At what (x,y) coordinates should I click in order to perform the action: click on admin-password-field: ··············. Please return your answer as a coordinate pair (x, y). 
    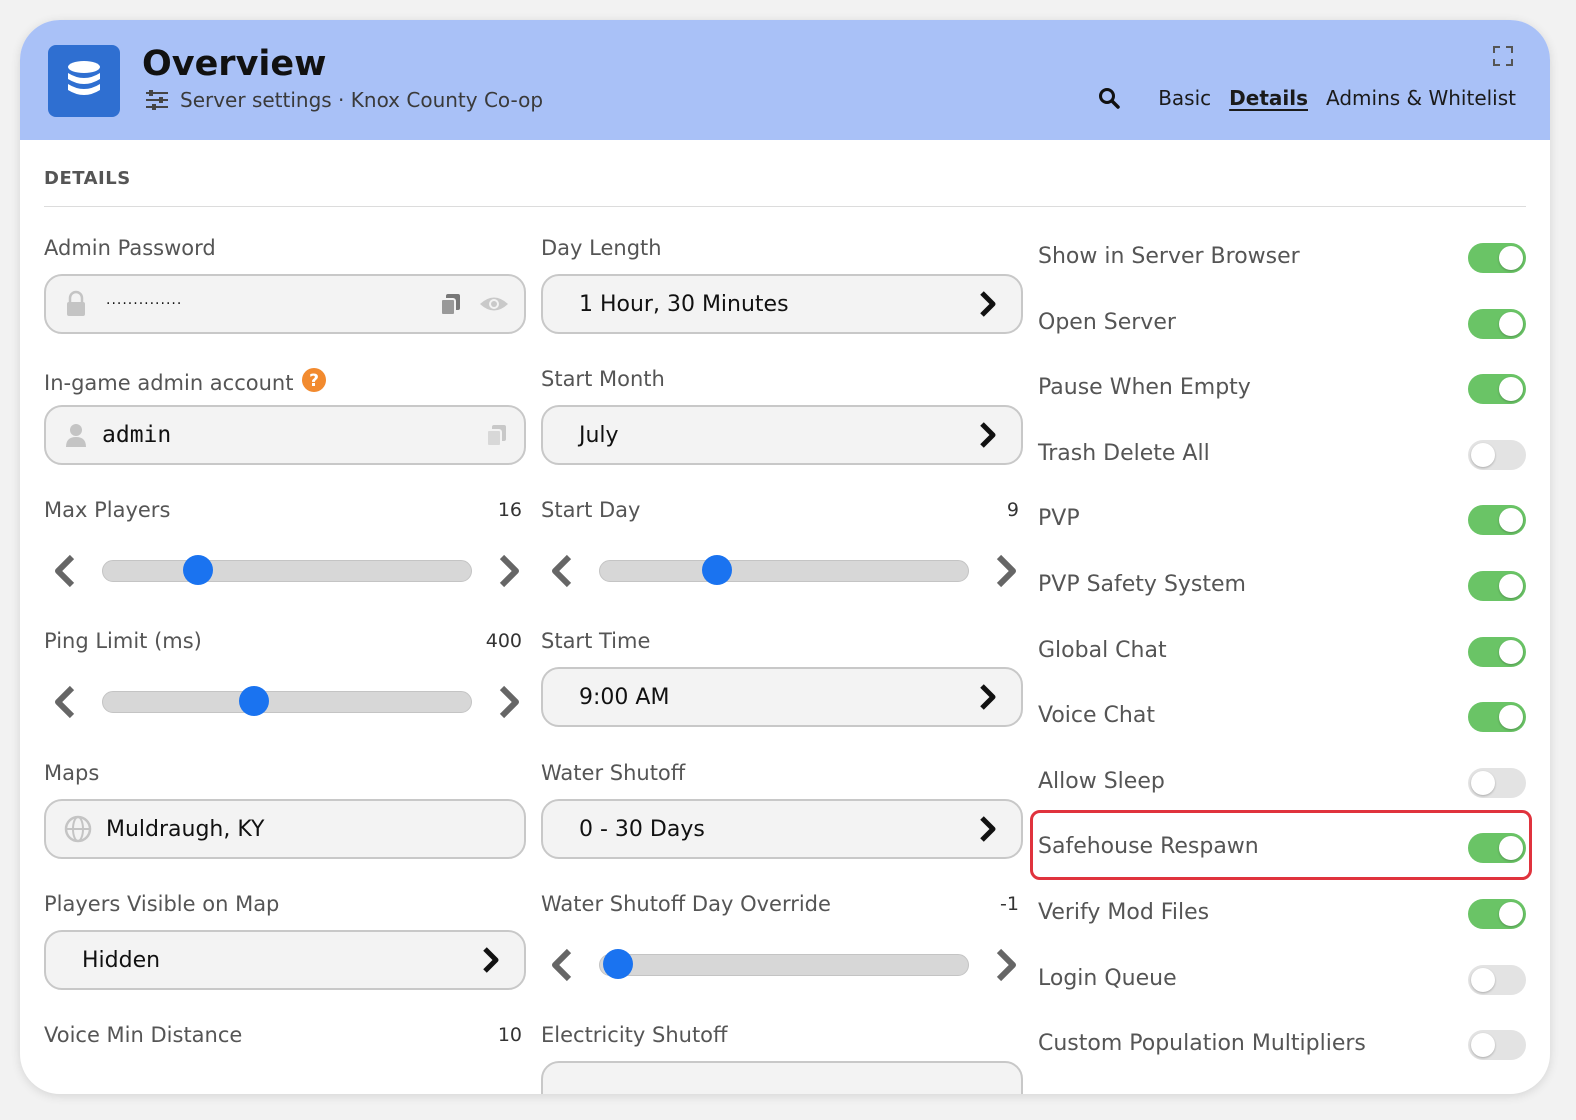
    Looking at the image, I should click on (285, 304).